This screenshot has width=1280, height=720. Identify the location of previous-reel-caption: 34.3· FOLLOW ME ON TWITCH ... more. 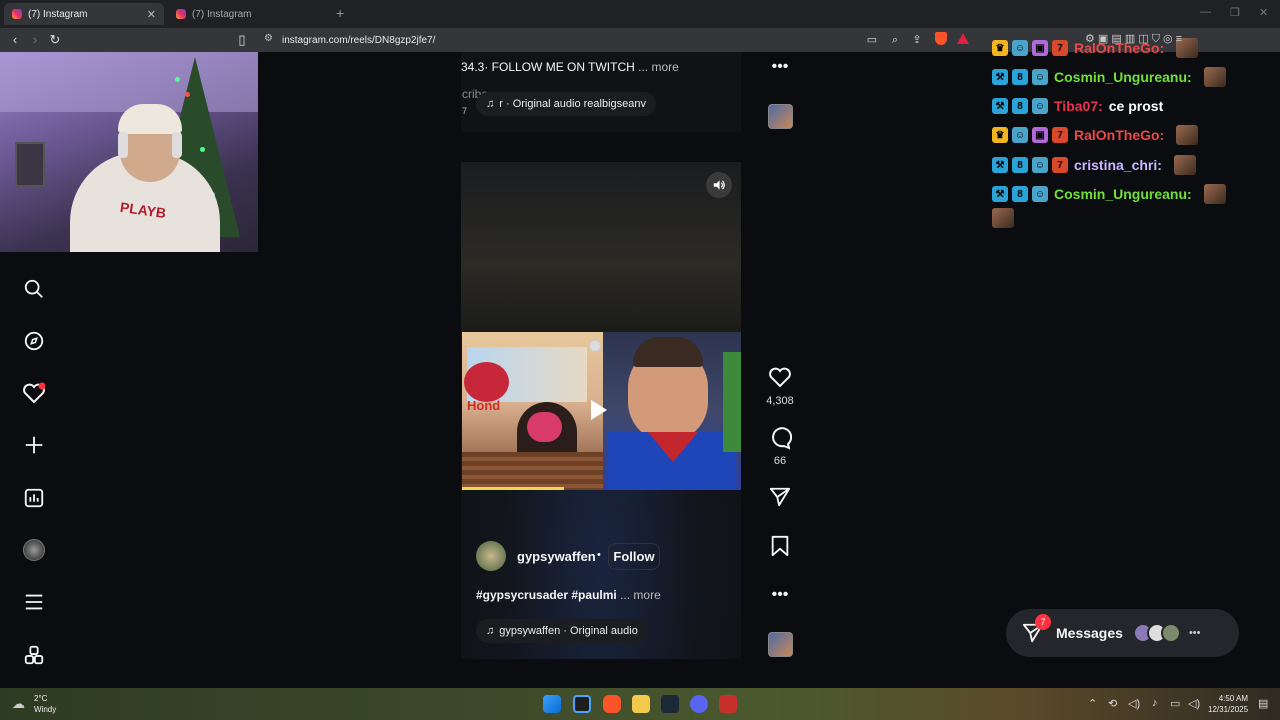
(570, 67).